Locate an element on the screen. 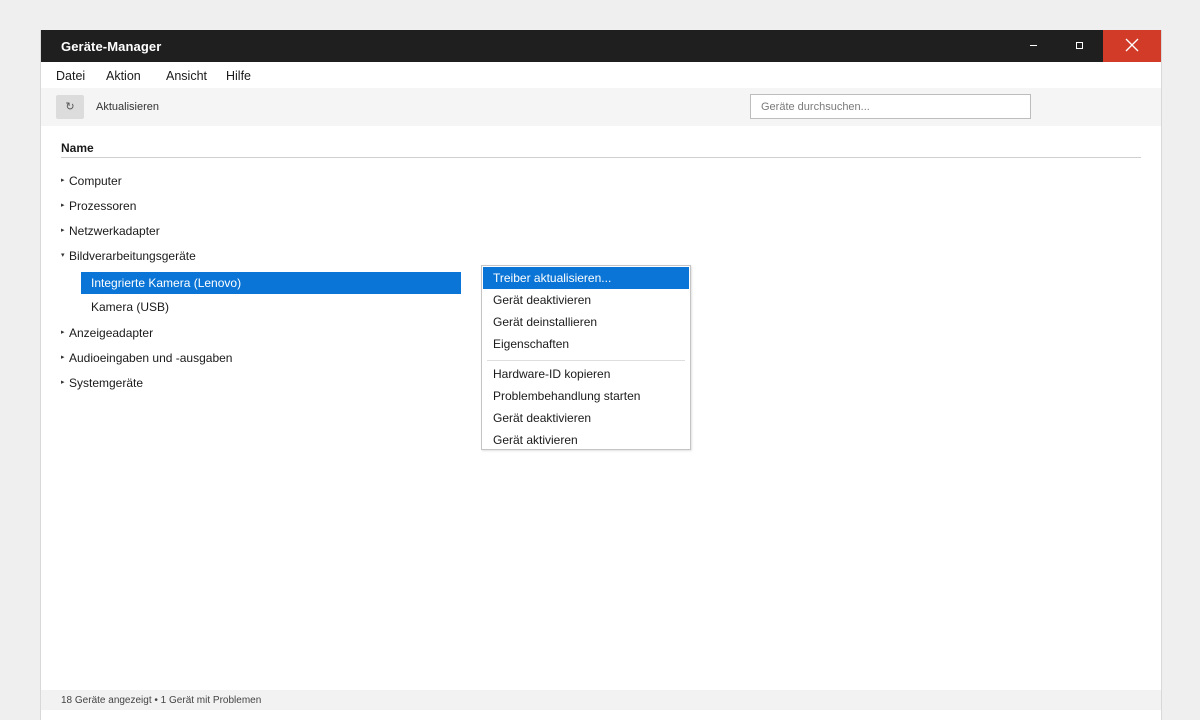  tree-category-computer: ▸ Computer is located at coordinates (91, 181).